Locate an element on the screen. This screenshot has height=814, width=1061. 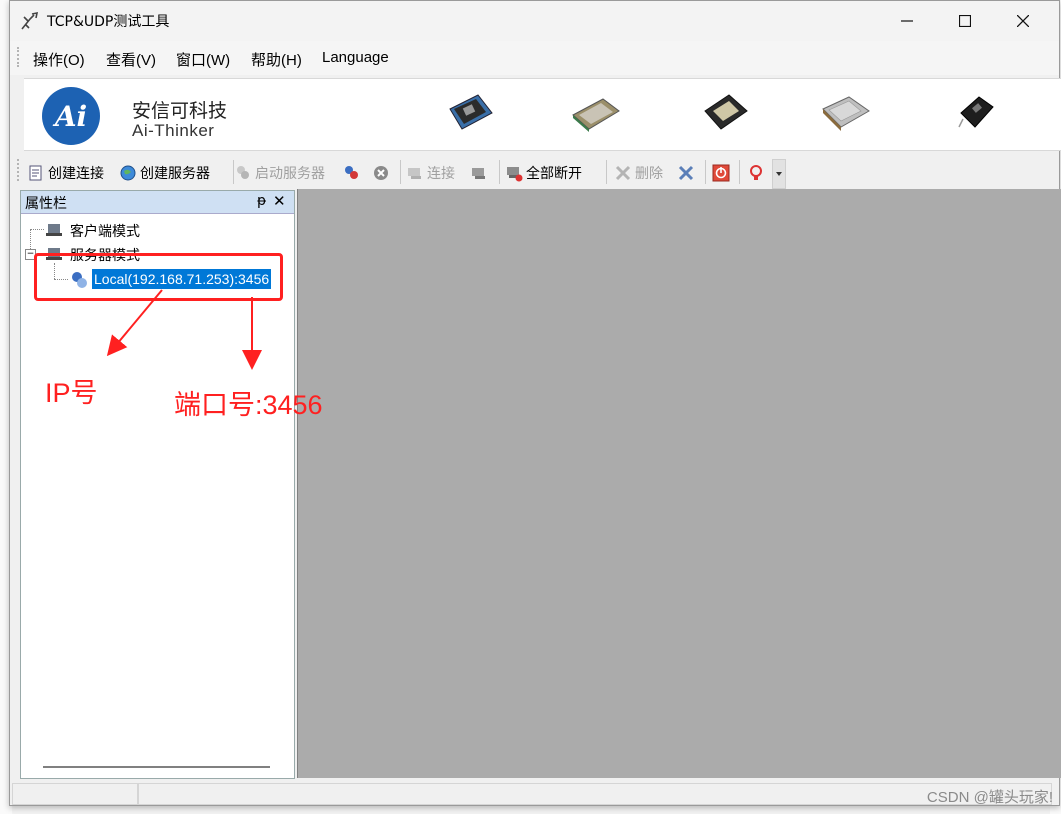
annotation-highlight-box is located at coordinates (158, 277).